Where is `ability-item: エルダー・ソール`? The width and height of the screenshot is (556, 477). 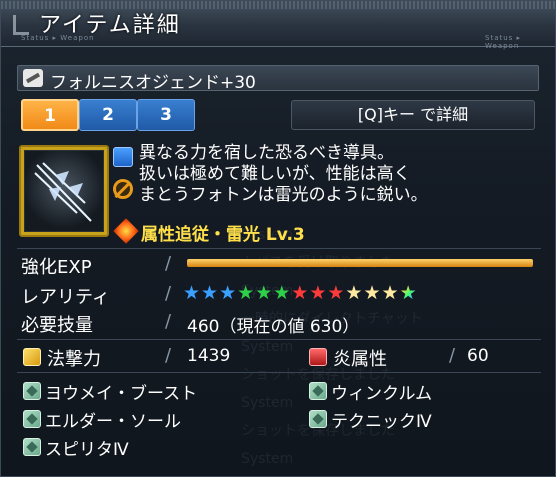
ability-item: エルダー・ソール is located at coordinates (113, 422).